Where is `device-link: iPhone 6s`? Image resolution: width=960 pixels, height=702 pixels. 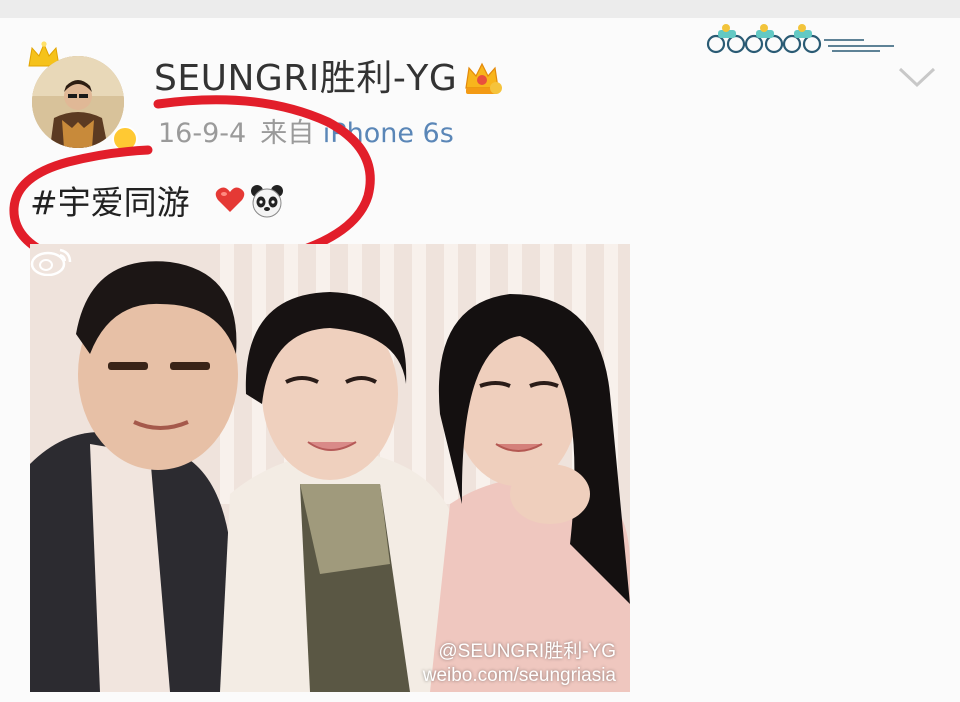 device-link: iPhone 6s is located at coordinates (388, 133).